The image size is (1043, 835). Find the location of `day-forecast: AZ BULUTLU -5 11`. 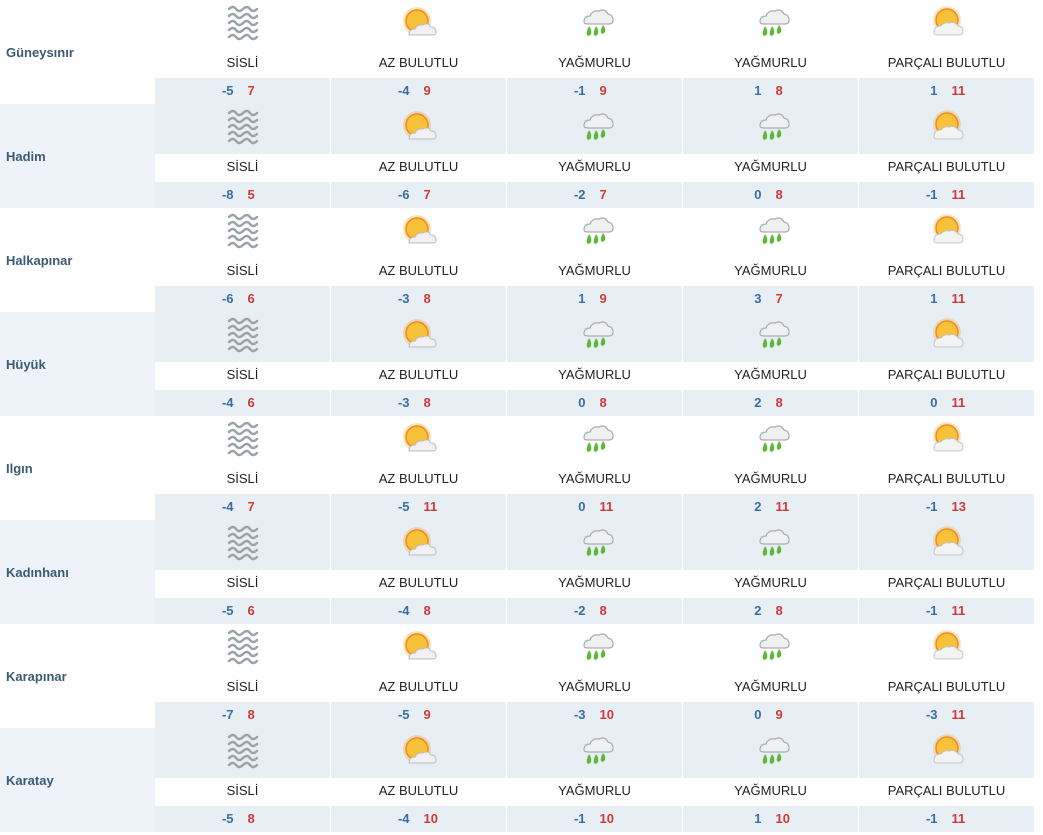

day-forecast: AZ BULUTLU -5 11 is located at coordinates (418, 468).